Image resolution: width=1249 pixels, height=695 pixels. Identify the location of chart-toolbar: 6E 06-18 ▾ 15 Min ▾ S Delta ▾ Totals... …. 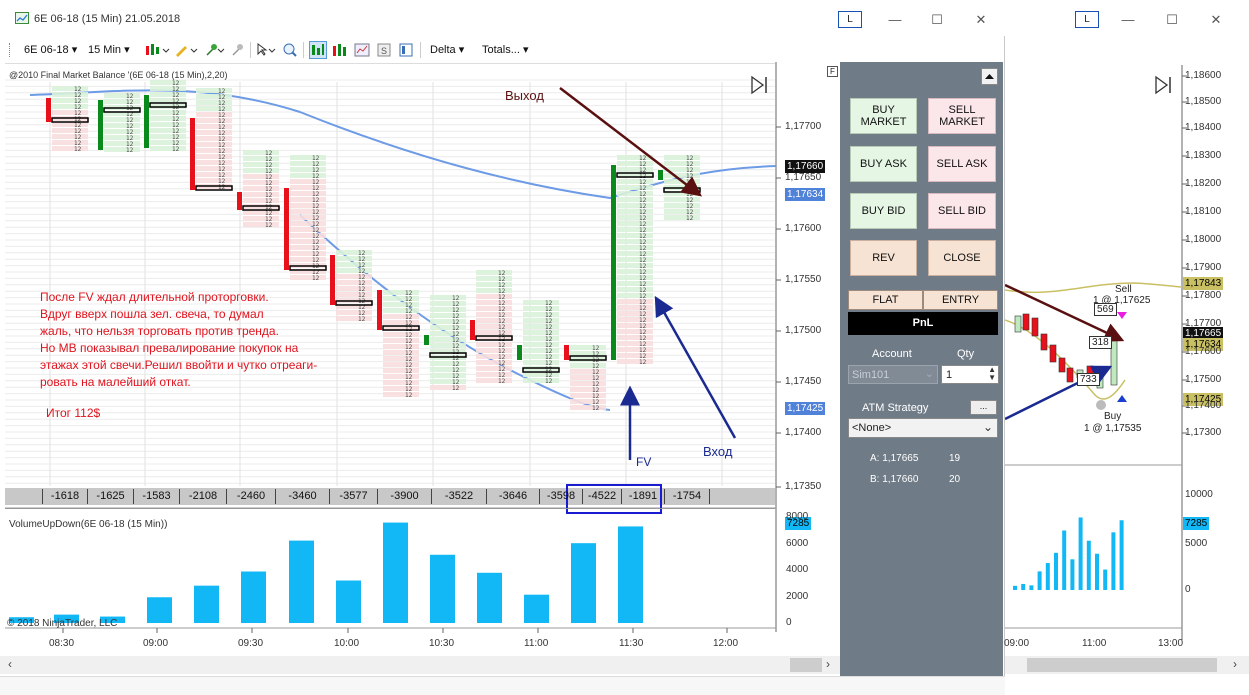
(502, 50).